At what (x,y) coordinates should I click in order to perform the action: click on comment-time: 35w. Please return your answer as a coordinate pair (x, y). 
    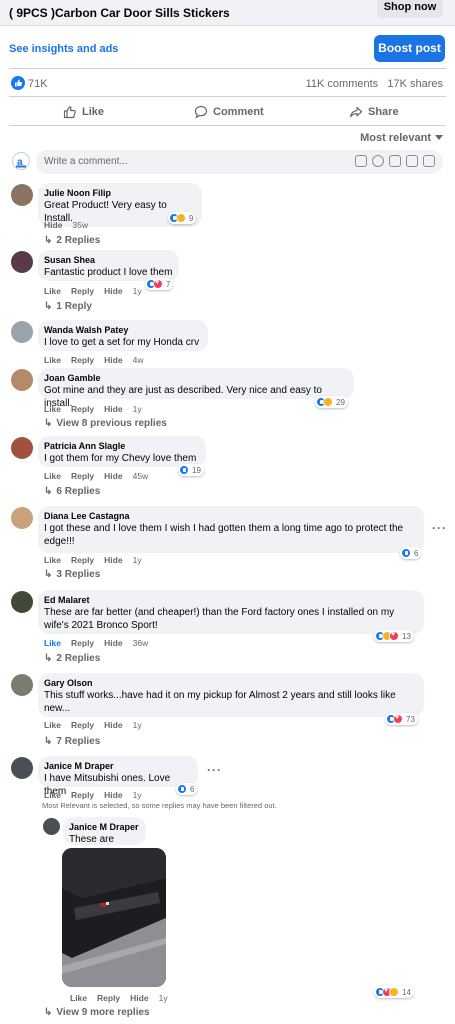
    Looking at the image, I should click on (80, 225).